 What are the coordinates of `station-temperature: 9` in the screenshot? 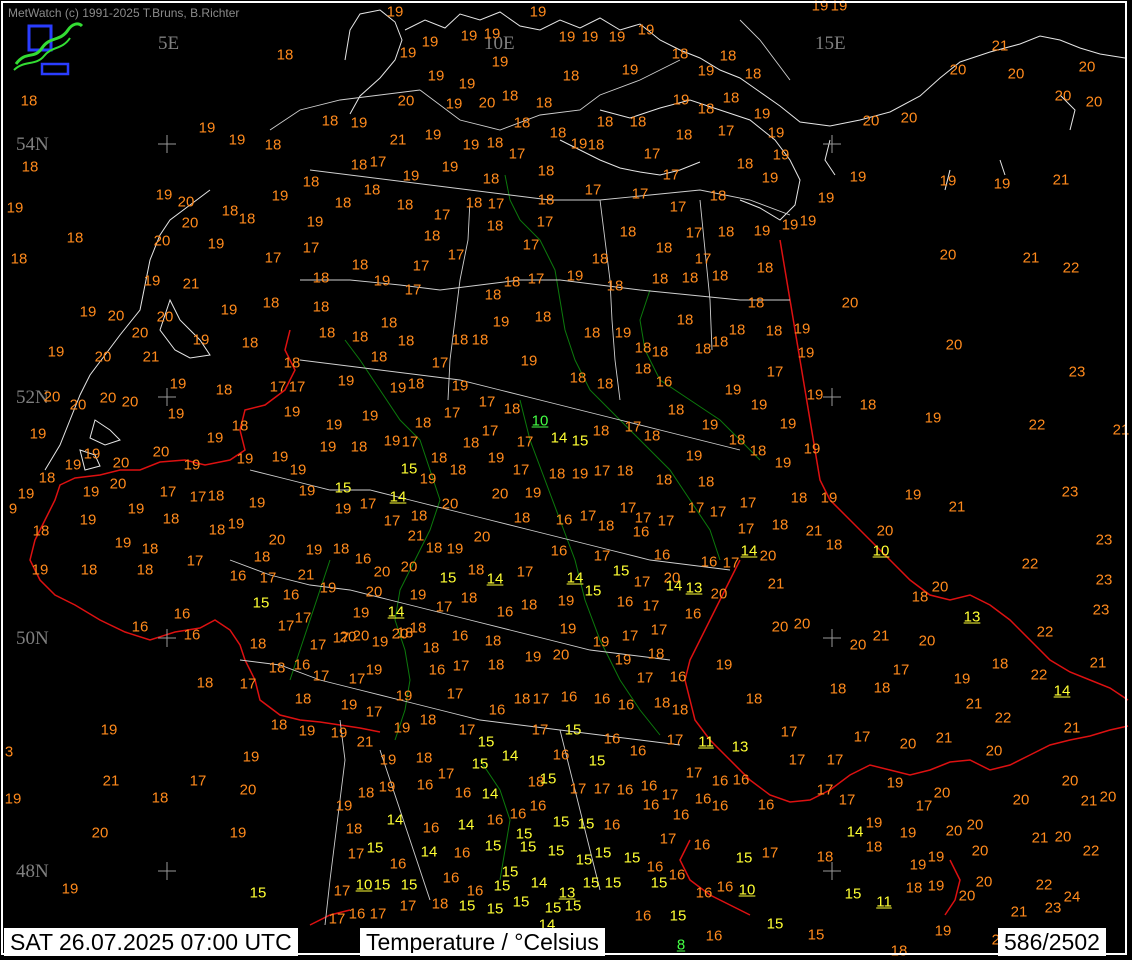 It's located at (13, 509).